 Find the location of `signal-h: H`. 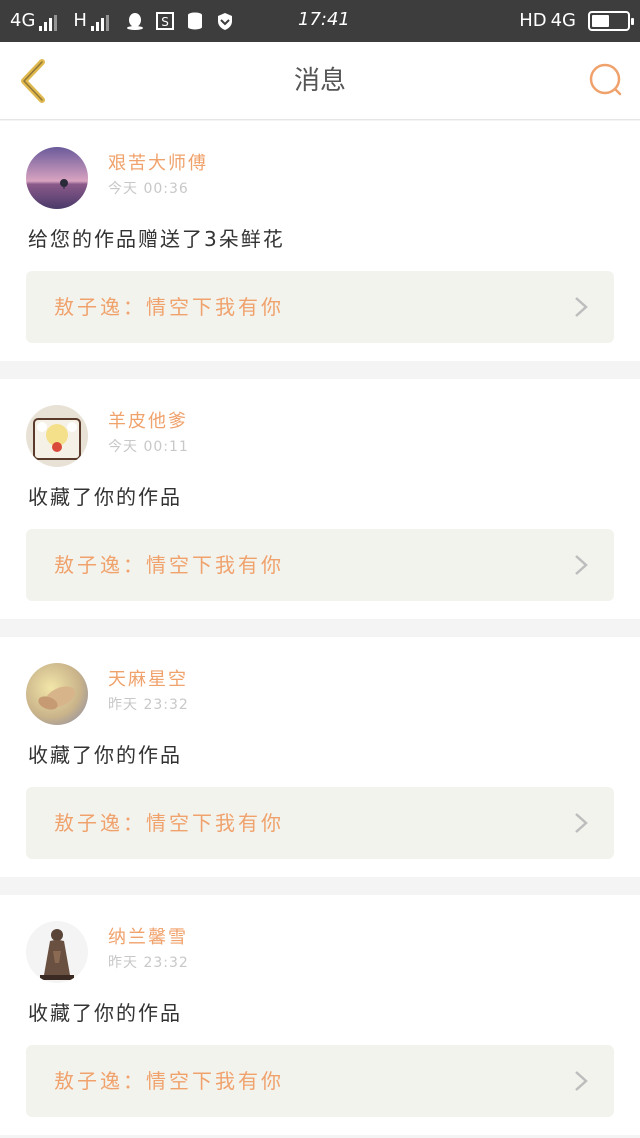

signal-h: H is located at coordinates (92, 21).